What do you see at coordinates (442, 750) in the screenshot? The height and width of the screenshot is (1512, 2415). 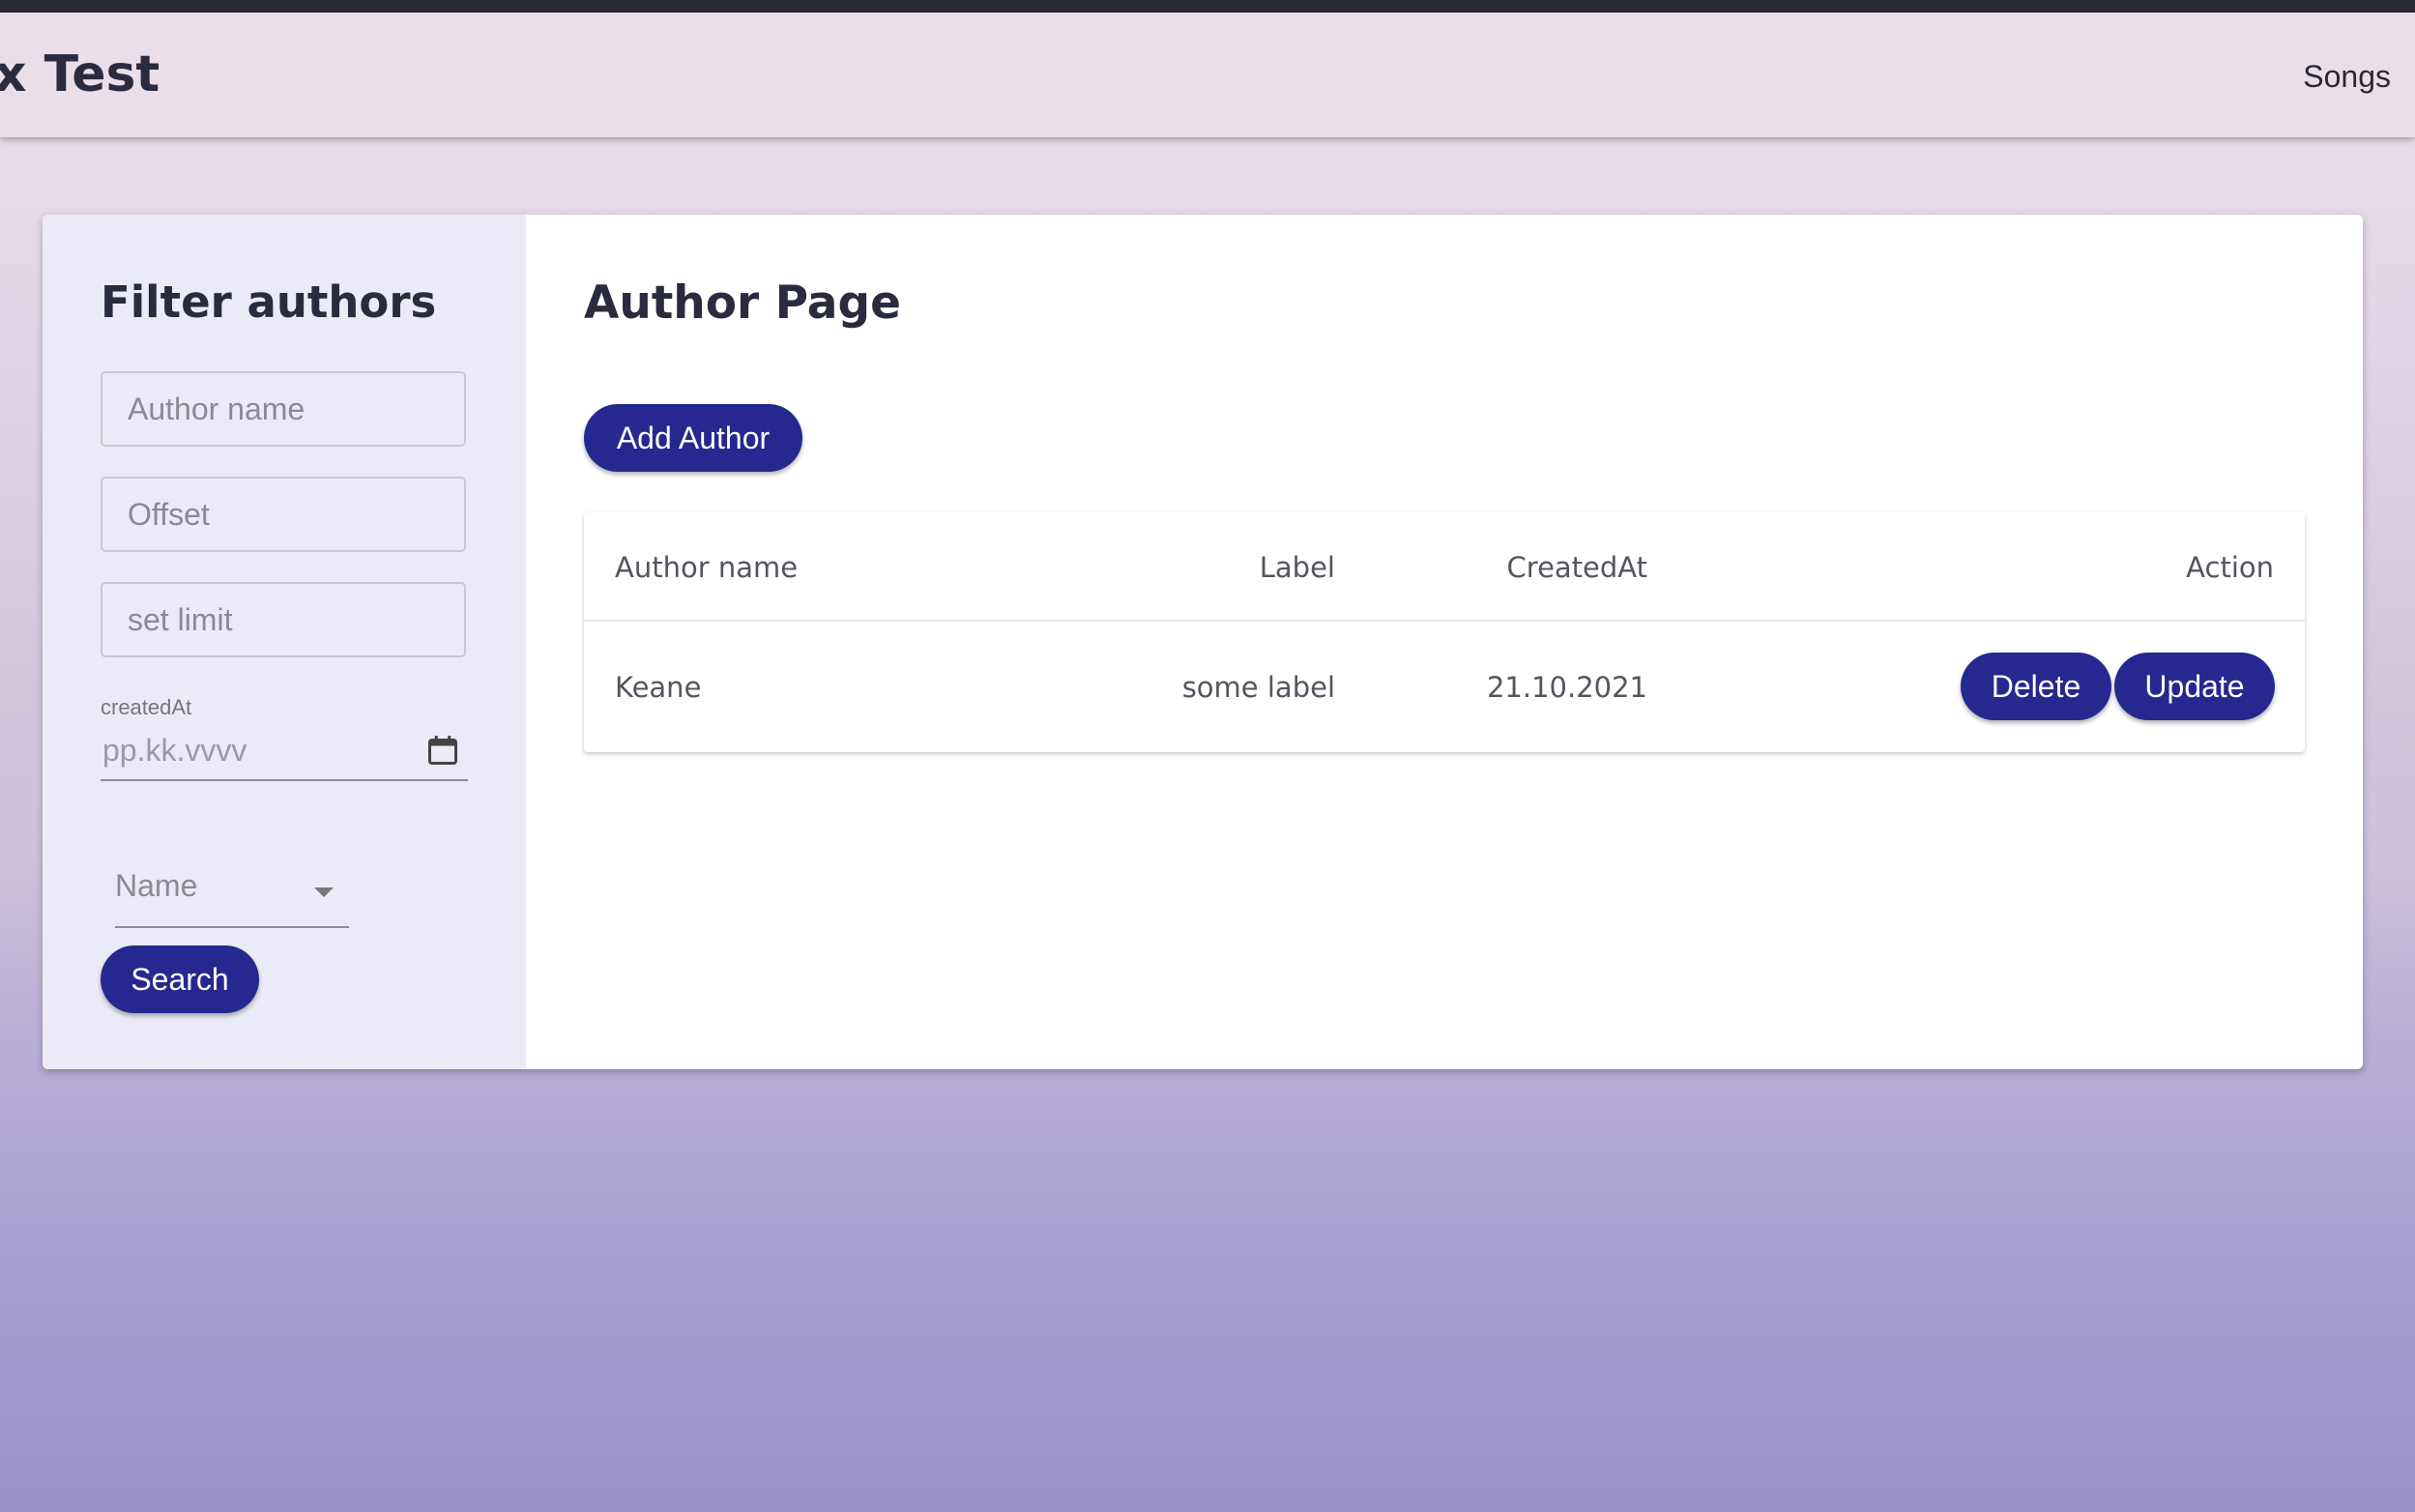 I see `calendar-icon` at bounding box center [442, 750].